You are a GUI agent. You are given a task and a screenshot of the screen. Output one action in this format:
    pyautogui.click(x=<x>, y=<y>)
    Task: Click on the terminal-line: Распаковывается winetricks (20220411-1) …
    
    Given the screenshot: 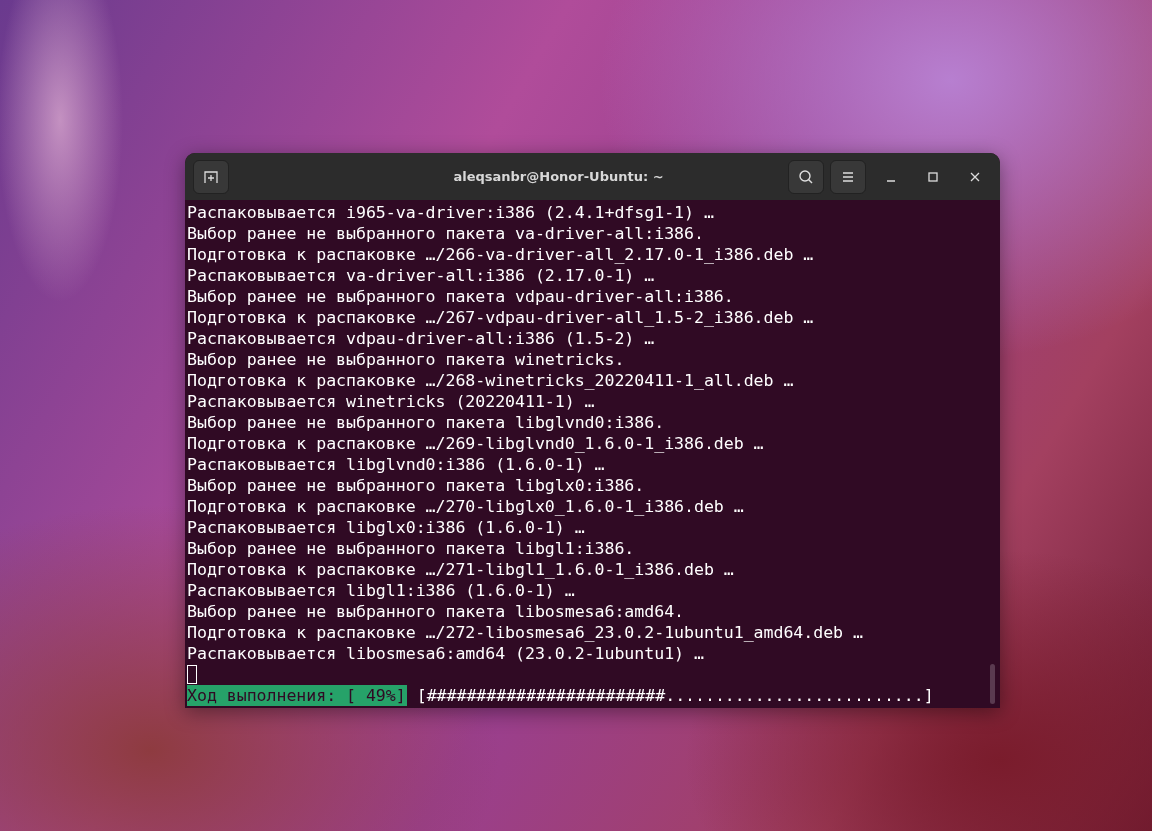 What is the action you would take?
    pyautogui.click(x=391, y=401)
    